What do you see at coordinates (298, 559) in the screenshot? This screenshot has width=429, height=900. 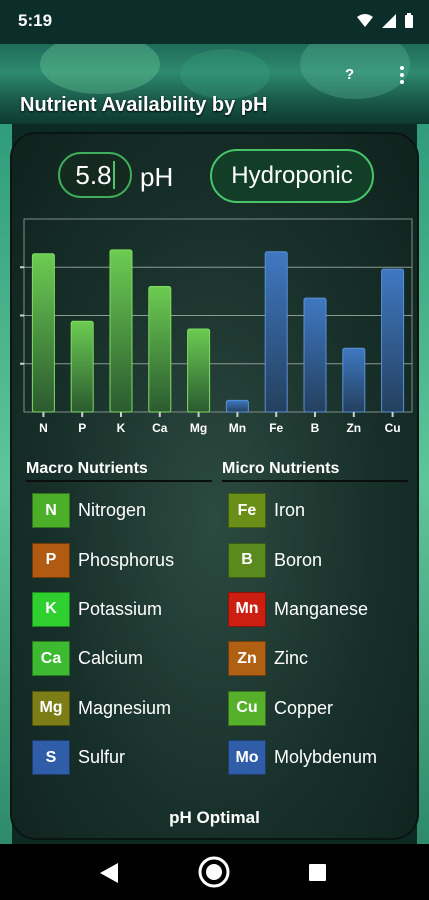 I see `nutrient-name: Boron` at bounding box center [298, 559].